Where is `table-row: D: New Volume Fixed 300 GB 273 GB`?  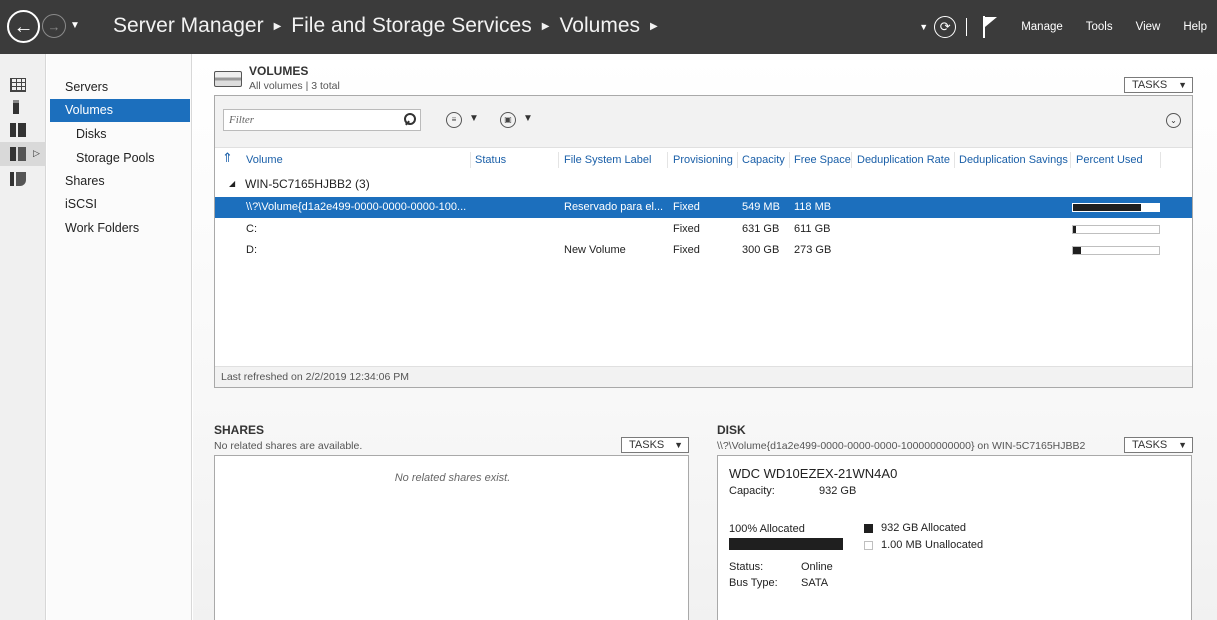
table-row: D: New Volume Fixed 300 GB 273 GB is located at coordinates (703, 250).